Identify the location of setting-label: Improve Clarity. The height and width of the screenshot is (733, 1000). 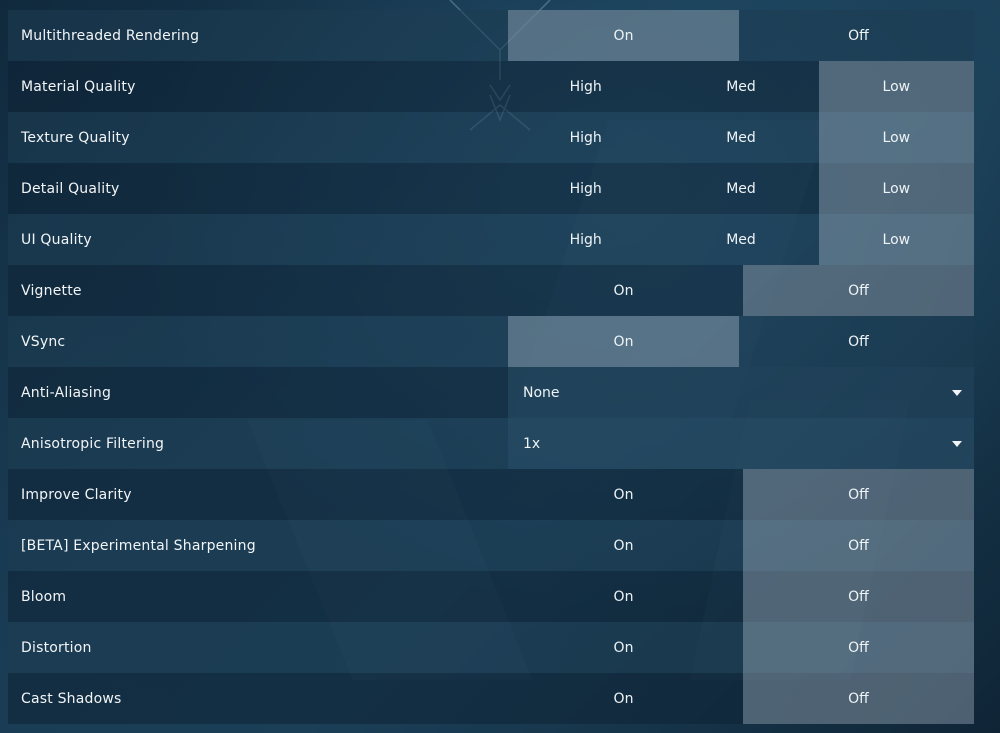
(76, 494).